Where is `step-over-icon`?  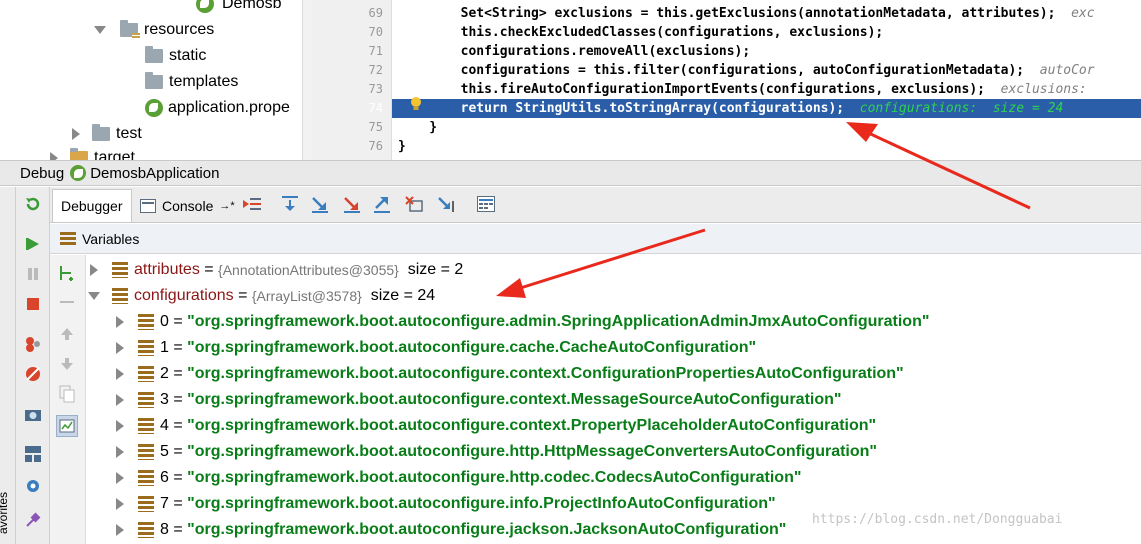
step-over-icon is located at coordinates (290, 204).